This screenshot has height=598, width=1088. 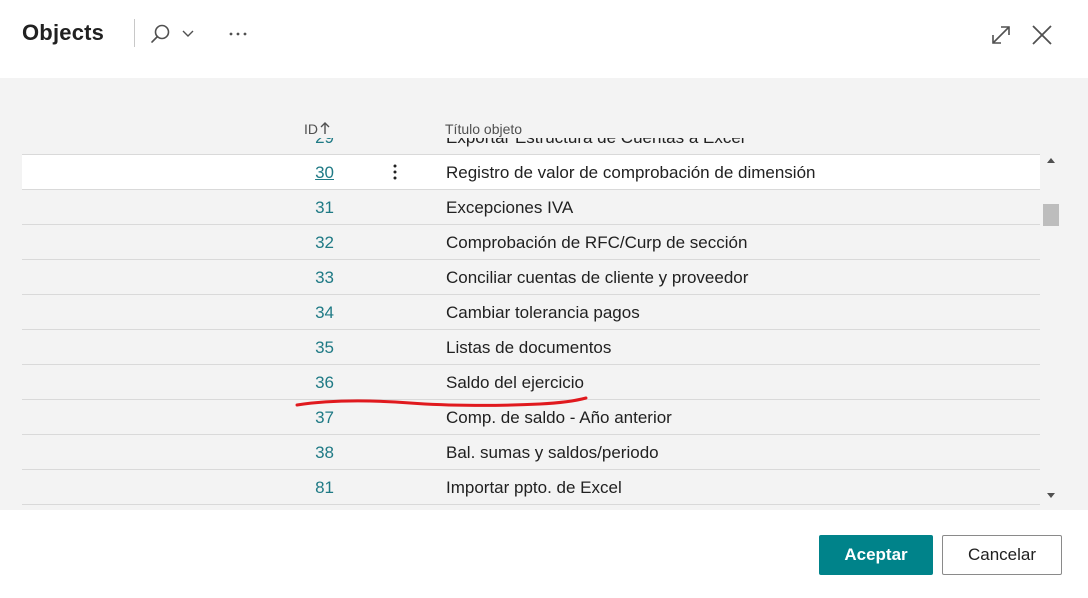 I want to click on table-row: 29 Exportar Estructura de Cuentas a Excel, so click(x=531, y=146).